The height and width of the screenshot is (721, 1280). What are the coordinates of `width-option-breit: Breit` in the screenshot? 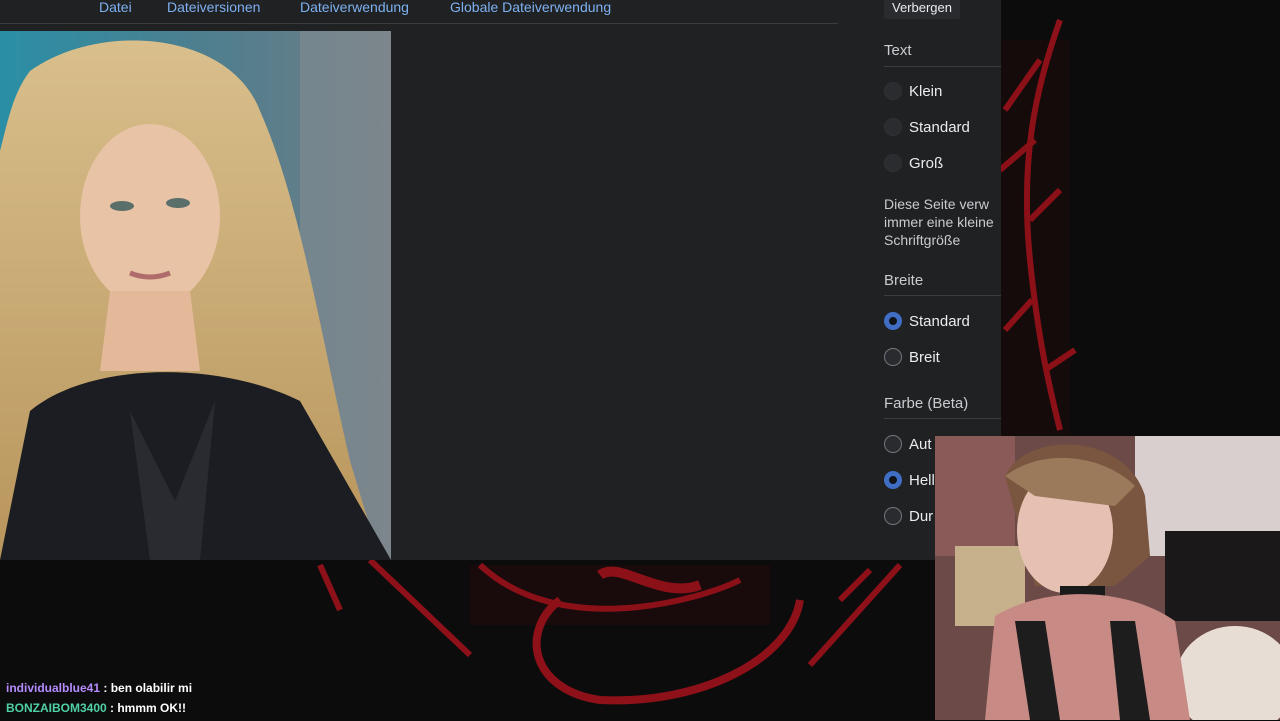 It's located at (912, 357).